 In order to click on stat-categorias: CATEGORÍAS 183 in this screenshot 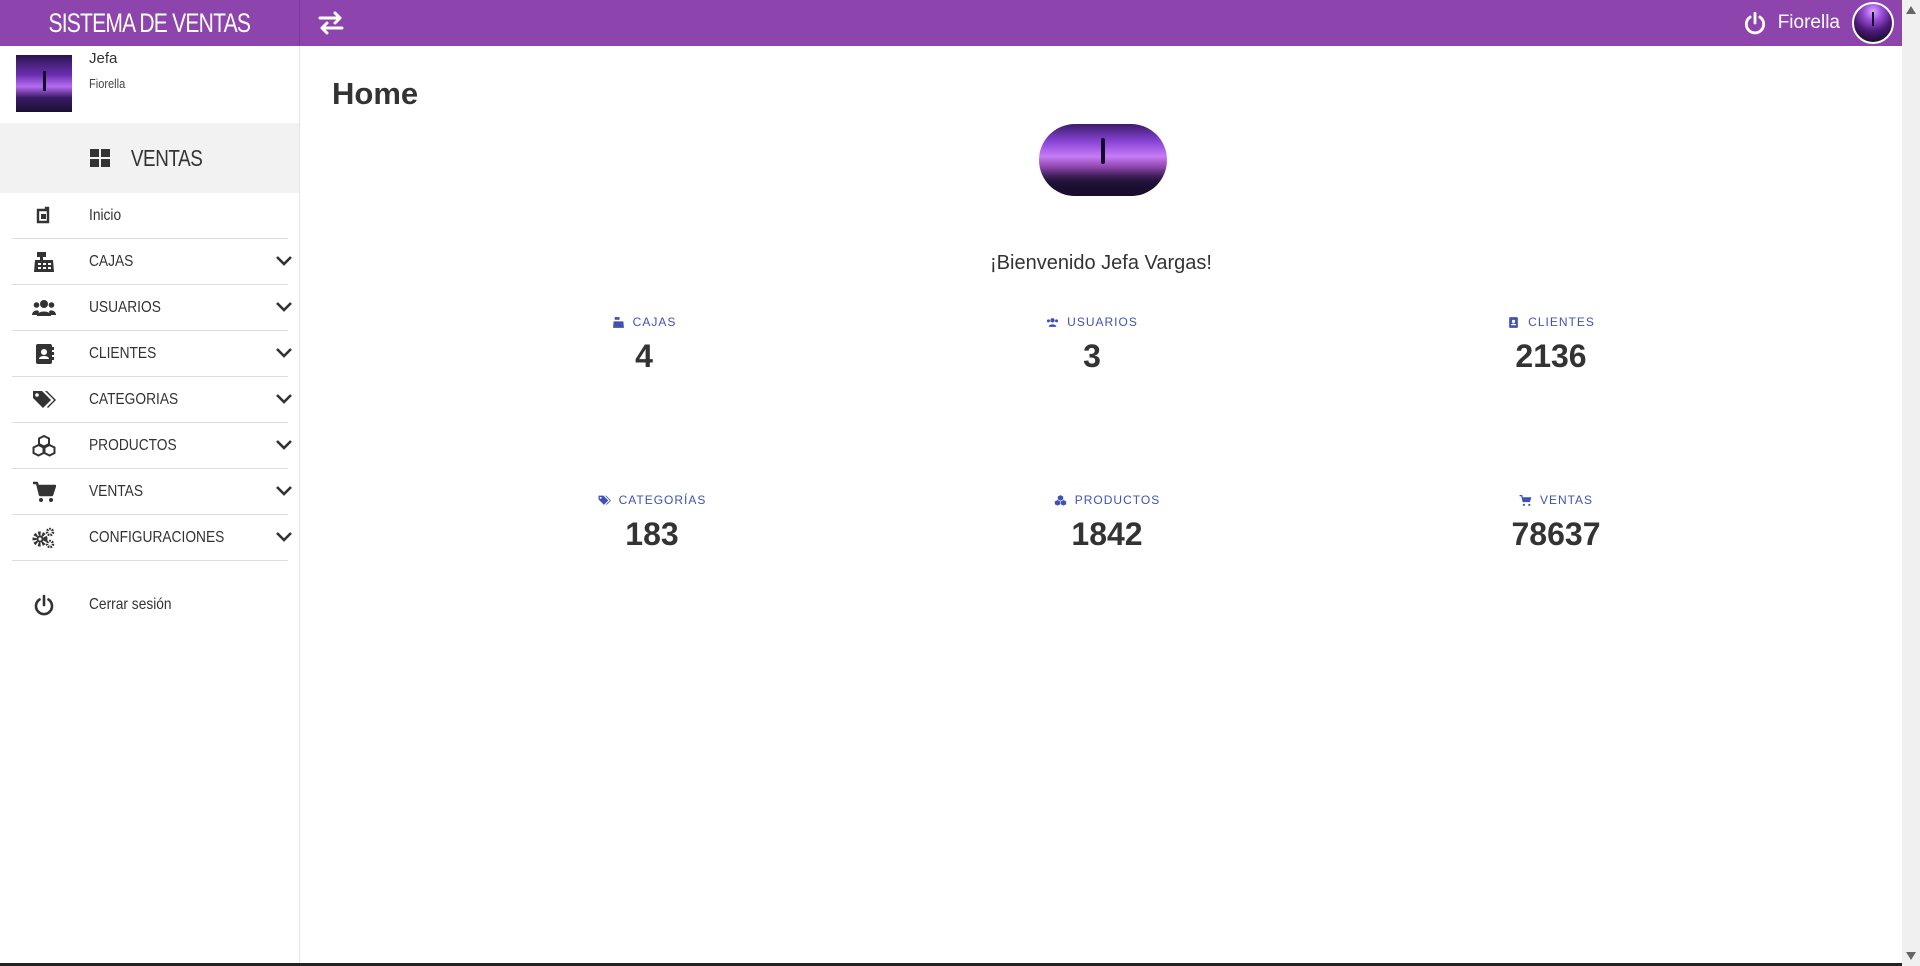, I will do `click(652, 522)`.